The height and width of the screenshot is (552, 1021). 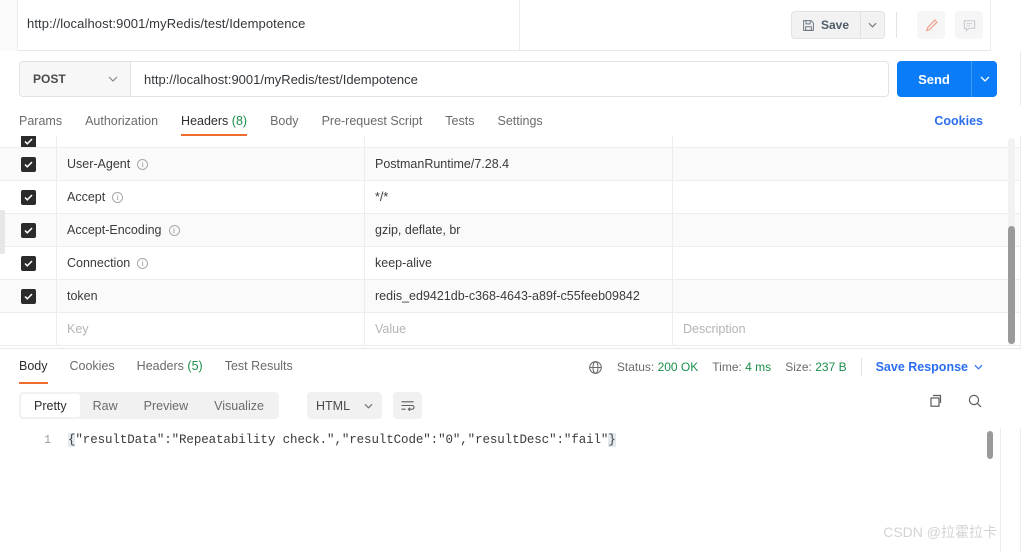 I want to click on tab-body: Body, so click(x=284, y=121).